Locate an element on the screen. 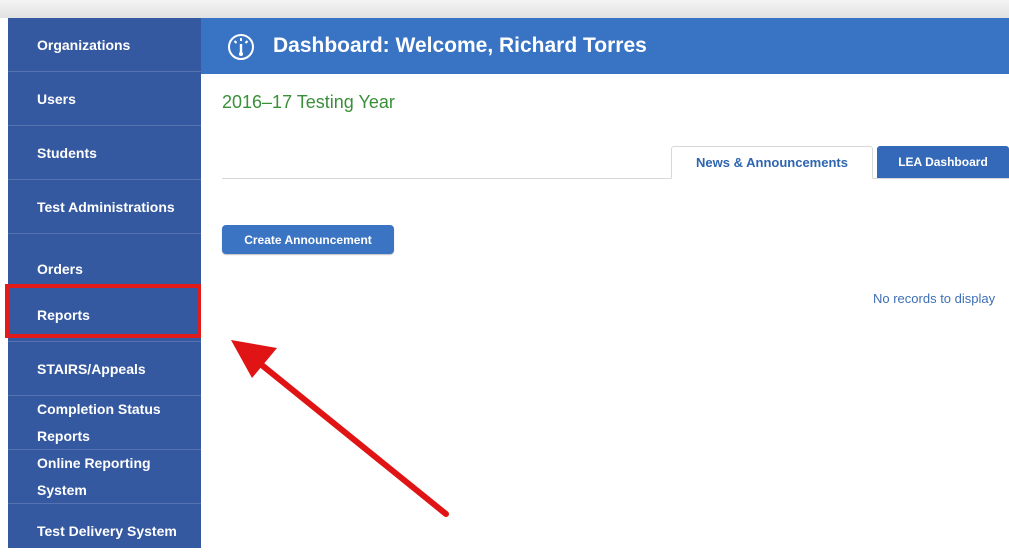 The height and width of the screenshot is (558, 1009). sidebar-item-label-line2: Reports is located at coordinates (63, 435).